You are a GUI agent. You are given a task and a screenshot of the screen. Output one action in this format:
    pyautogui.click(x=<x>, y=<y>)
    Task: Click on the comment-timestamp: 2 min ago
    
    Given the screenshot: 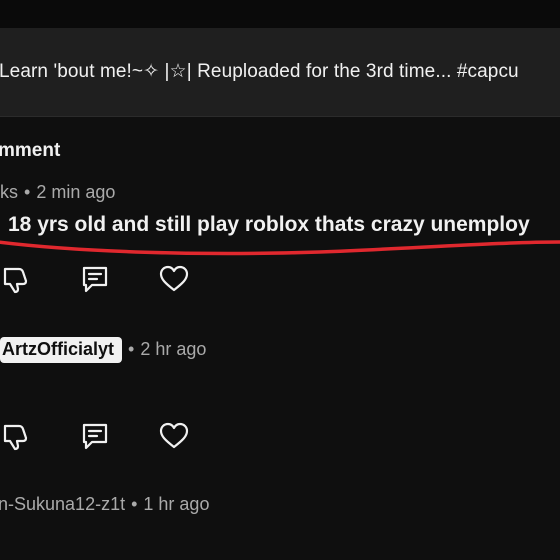 What is the action you would take?
    pyautogui.click(x=76, y=192)
    